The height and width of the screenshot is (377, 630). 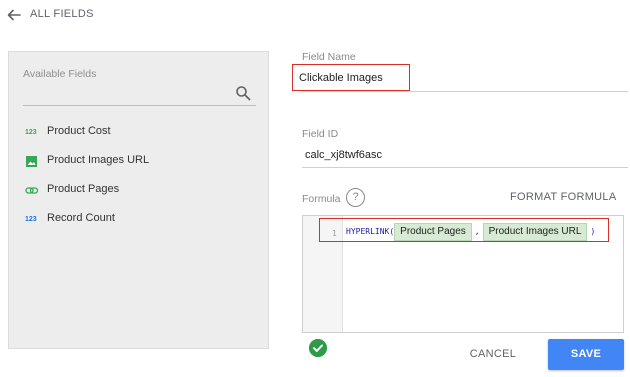 I want to click on line-number: 1, so click(x=334, y=233).